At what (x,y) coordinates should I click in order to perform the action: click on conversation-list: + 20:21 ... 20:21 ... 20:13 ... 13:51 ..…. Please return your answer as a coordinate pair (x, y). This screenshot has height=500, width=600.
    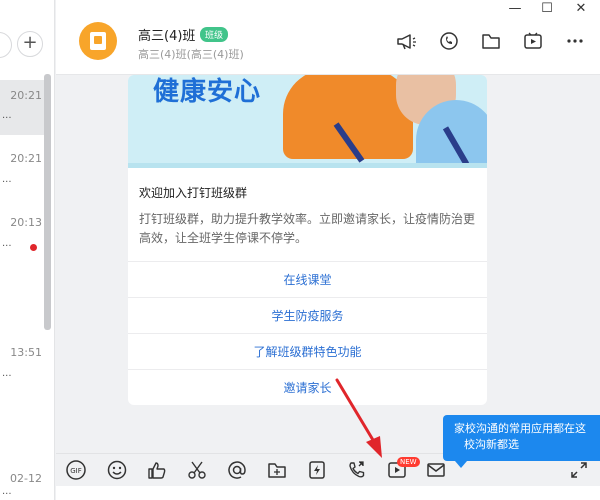
    Looking at the image, I should click on (27, 250).